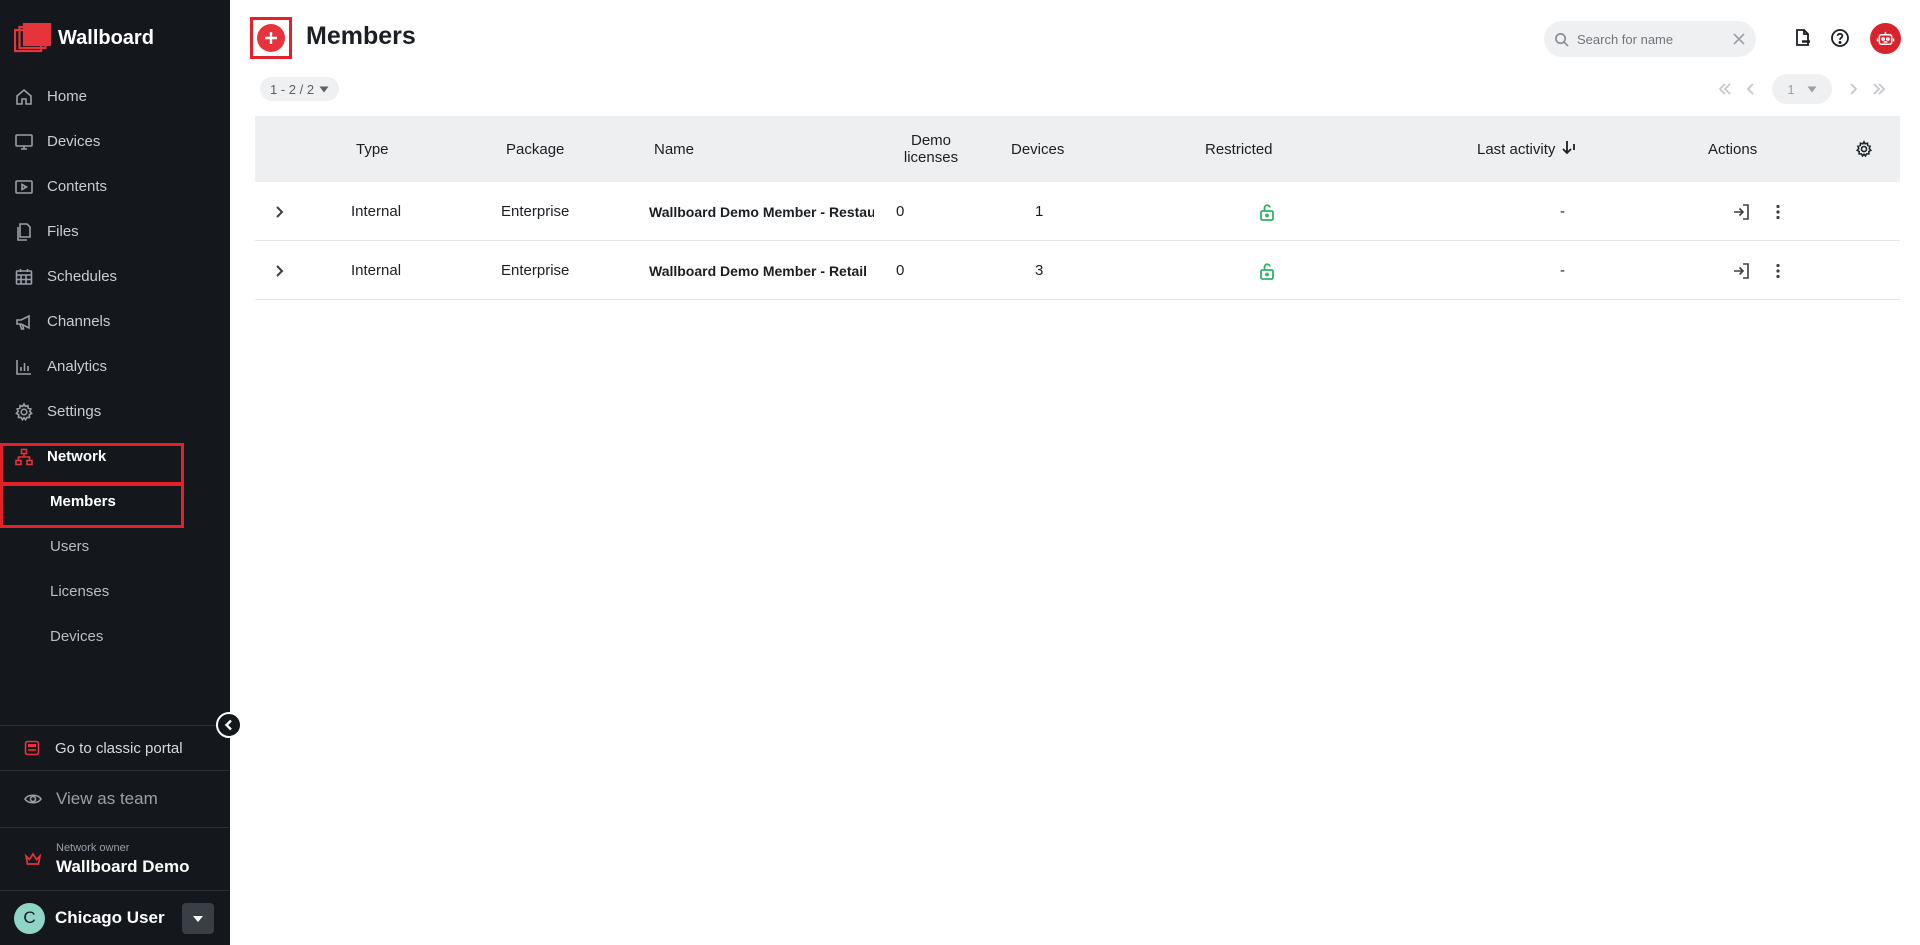  I want to click on double-chevron-right-icon, so click(1879, 89).